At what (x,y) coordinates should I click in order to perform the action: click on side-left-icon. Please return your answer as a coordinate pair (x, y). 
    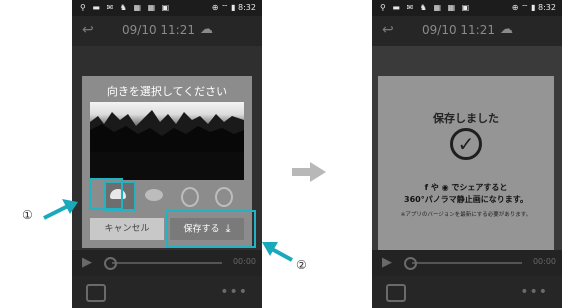
    Looking at the image, I should click on (190, 197).